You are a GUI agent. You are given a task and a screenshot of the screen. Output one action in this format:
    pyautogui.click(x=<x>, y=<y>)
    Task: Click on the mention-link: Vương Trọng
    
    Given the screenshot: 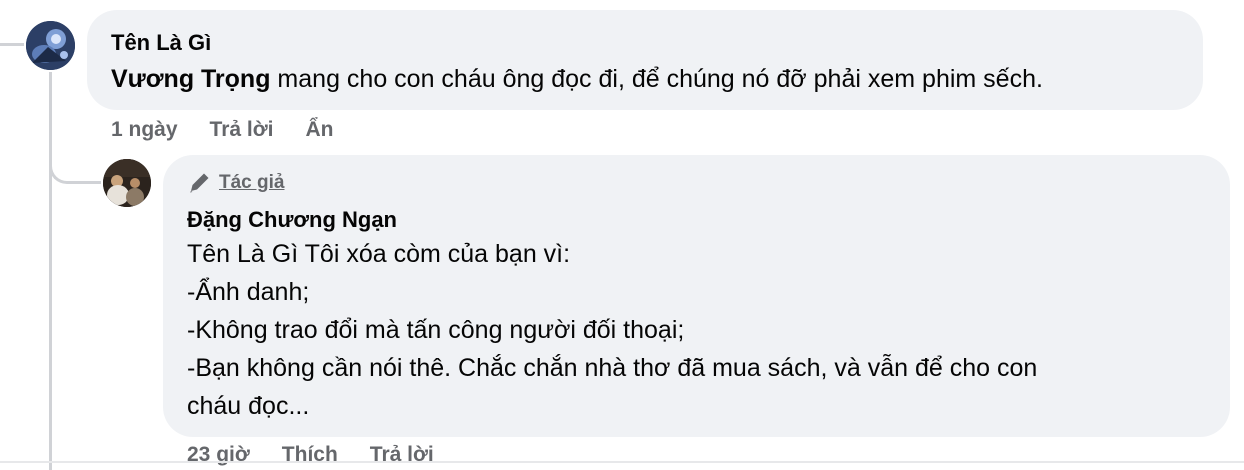 What is the action you would take?
    pyautogui.click(x=190, y=79)
    